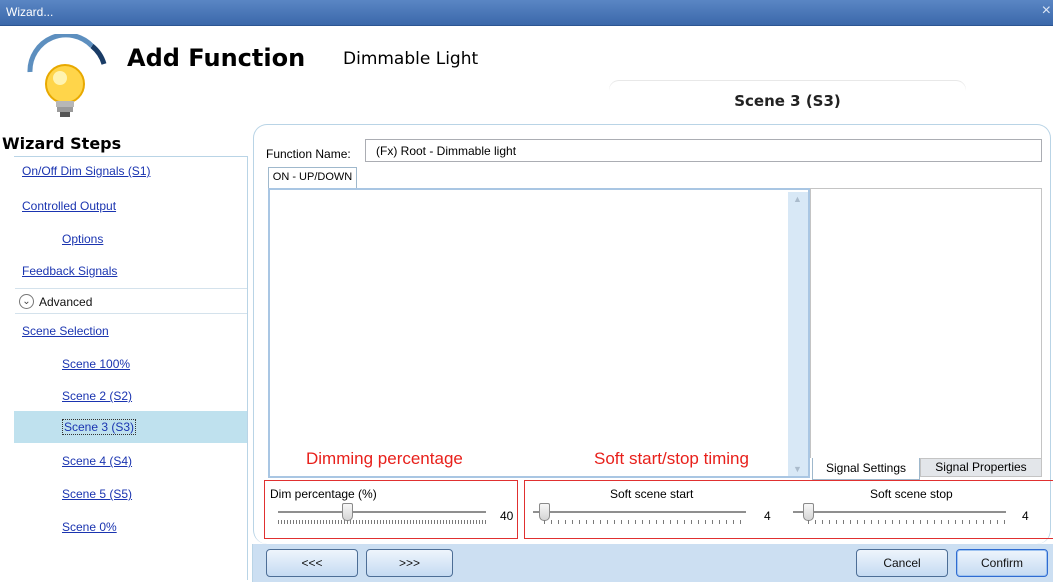  I want to click on dim-slider-track, so click(382, 512).